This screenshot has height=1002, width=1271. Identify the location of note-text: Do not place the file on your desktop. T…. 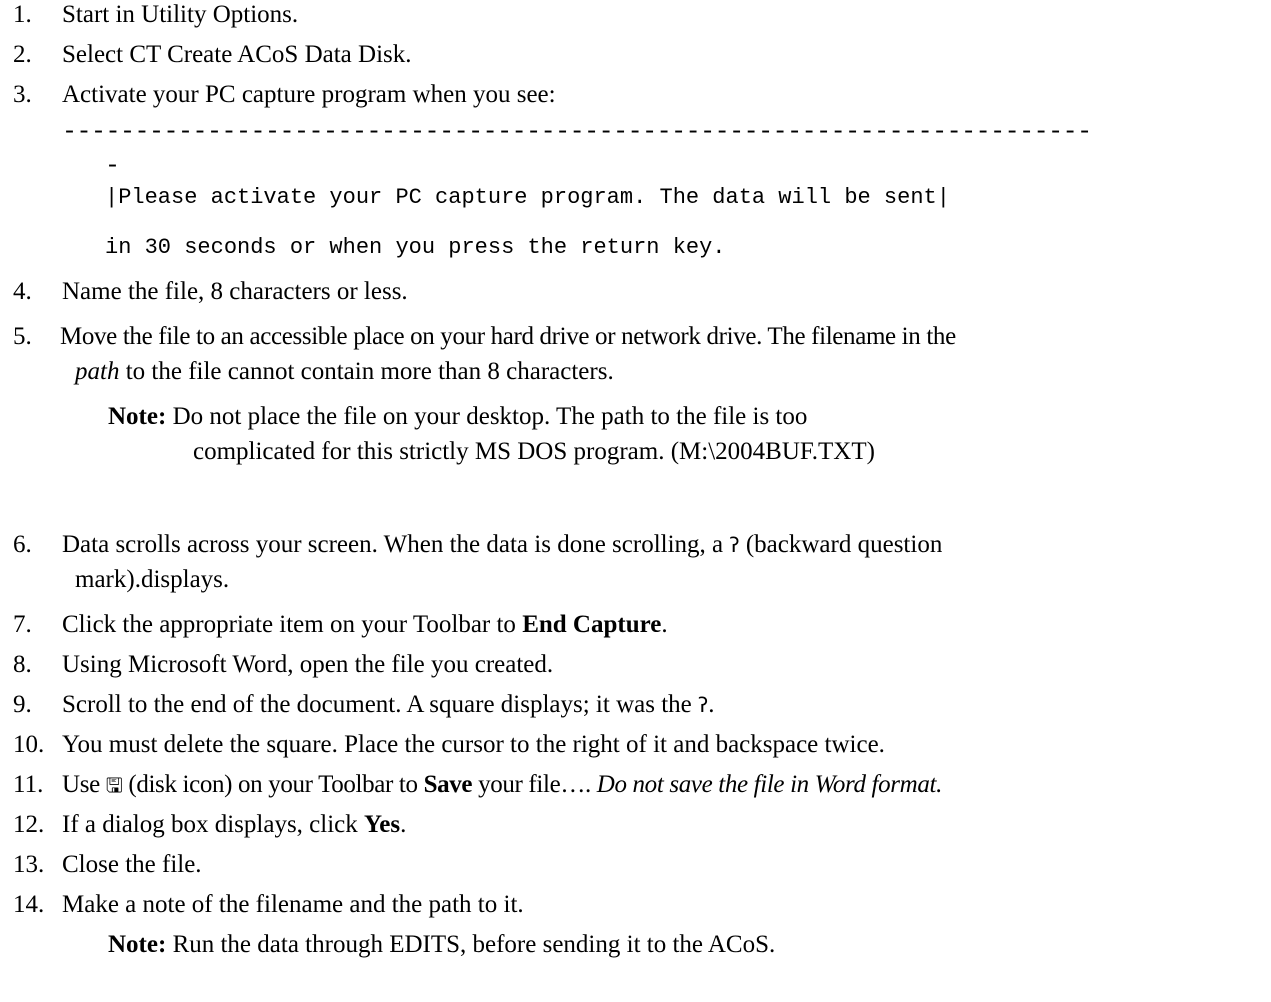
(487, 416).